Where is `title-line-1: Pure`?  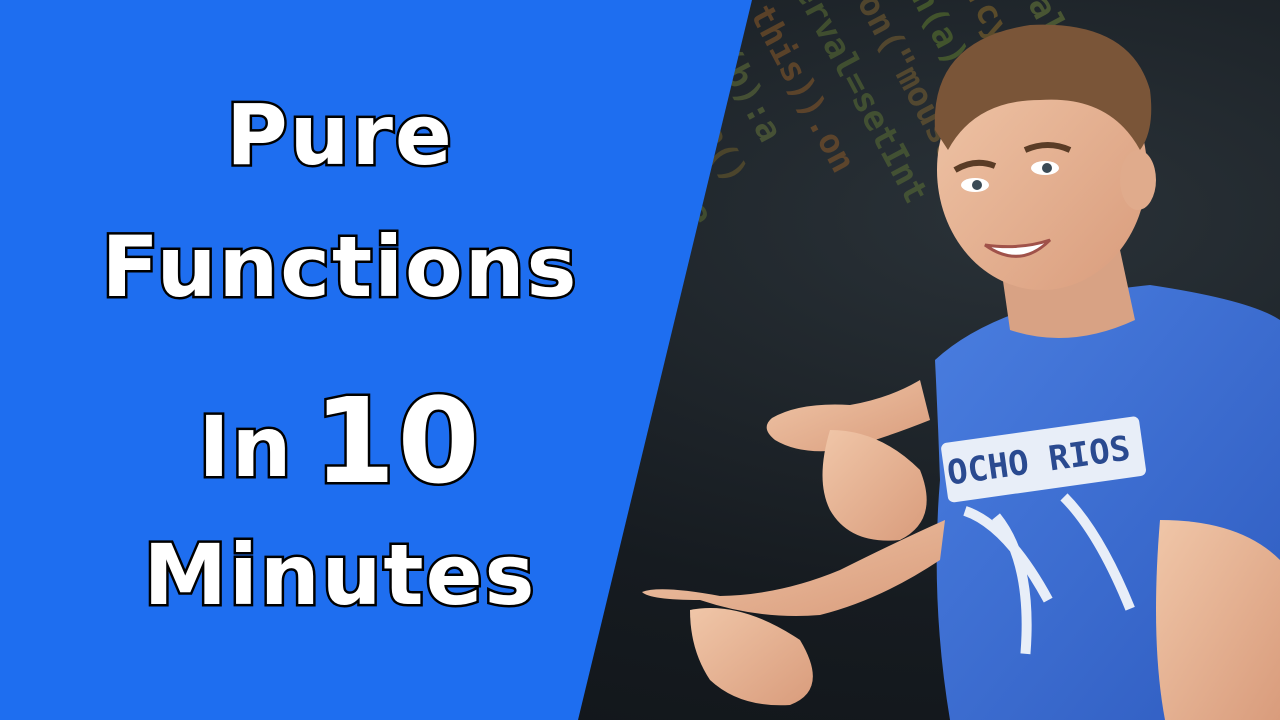 title-line-1: Pure is located at coordinates (339, 135).